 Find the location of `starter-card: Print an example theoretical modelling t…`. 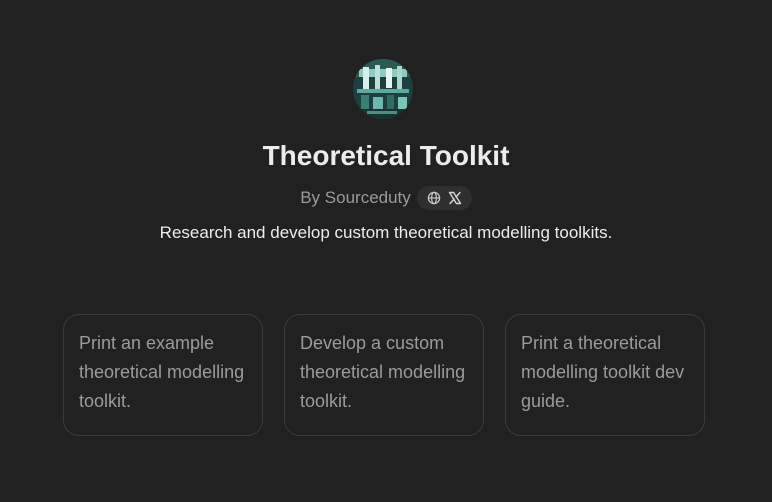

starter-card: Print an example theoretical modelling t… is located at coordinates (163, 375).